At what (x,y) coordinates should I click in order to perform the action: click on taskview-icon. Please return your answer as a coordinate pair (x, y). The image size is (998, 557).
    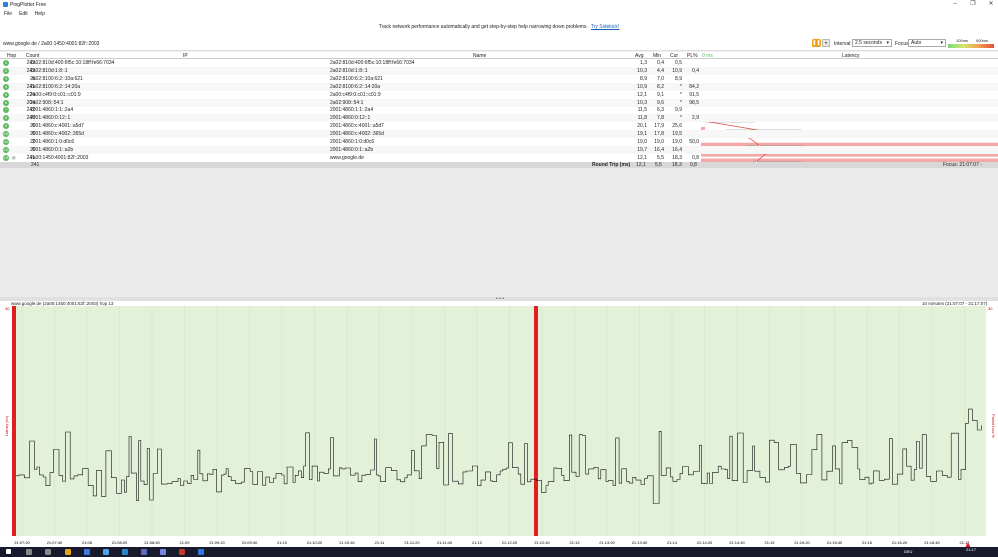
    Looking at the image, I should click on (48, 552).